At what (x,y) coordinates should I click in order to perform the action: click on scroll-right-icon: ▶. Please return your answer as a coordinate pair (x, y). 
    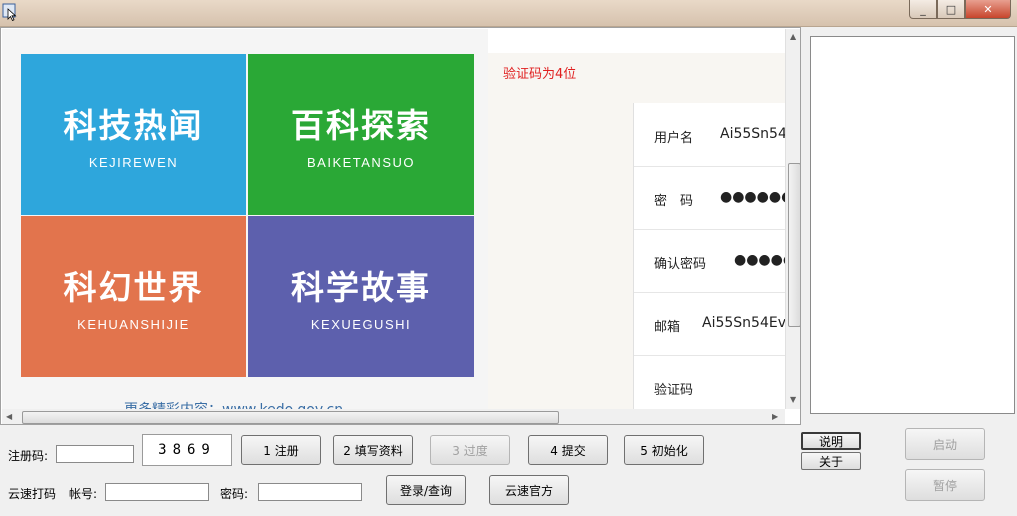
    Looking at the image, I should click on (775, 416).